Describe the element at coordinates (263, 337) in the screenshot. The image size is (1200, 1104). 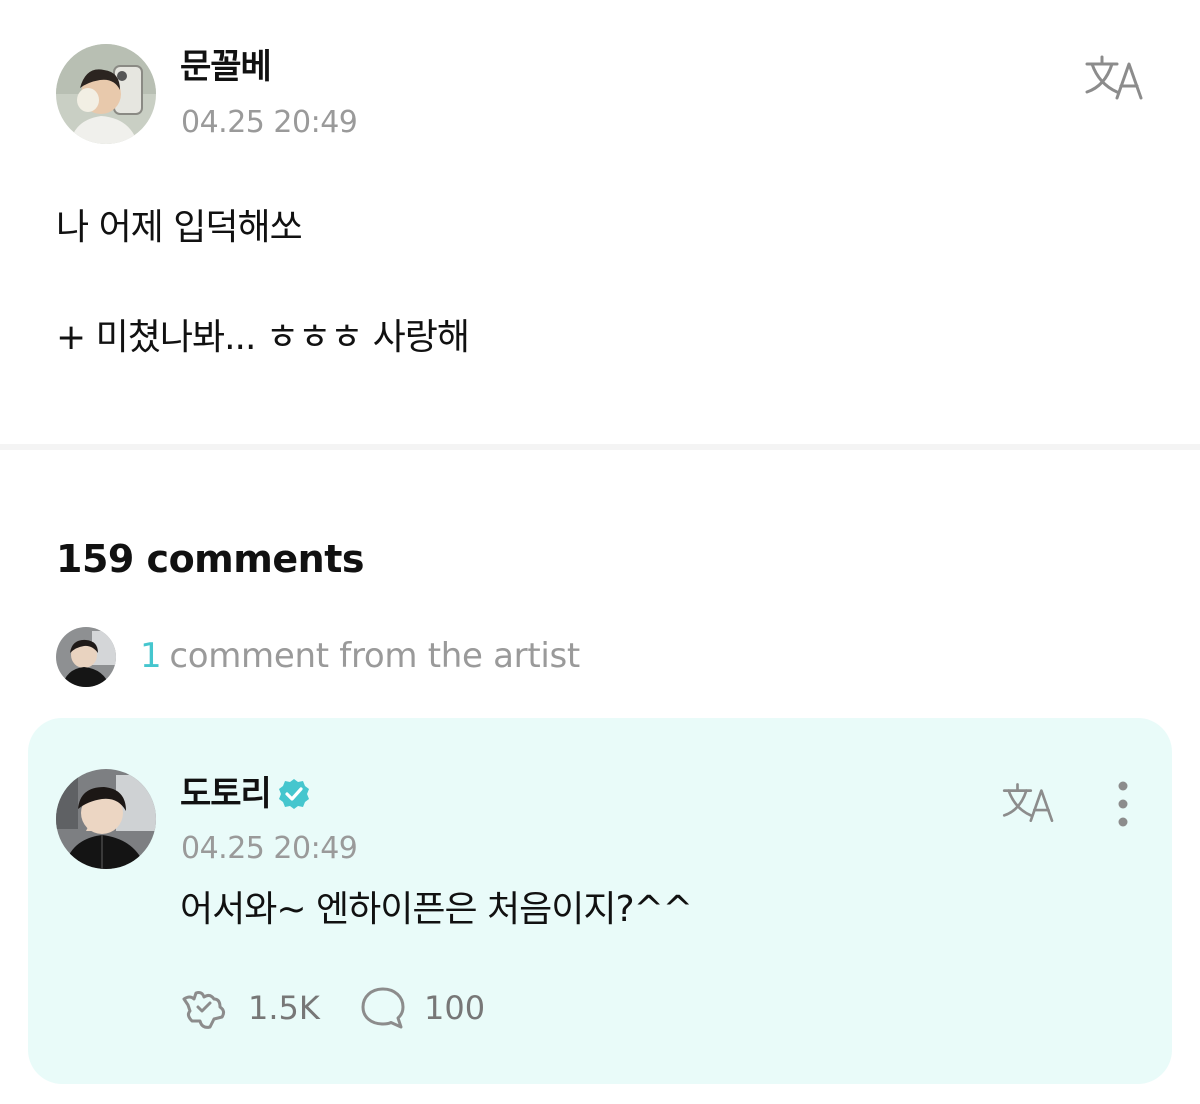
I see `post-body-line: + 미쳤나봐... ㅎㅎㅎ 사랑해` at that location.